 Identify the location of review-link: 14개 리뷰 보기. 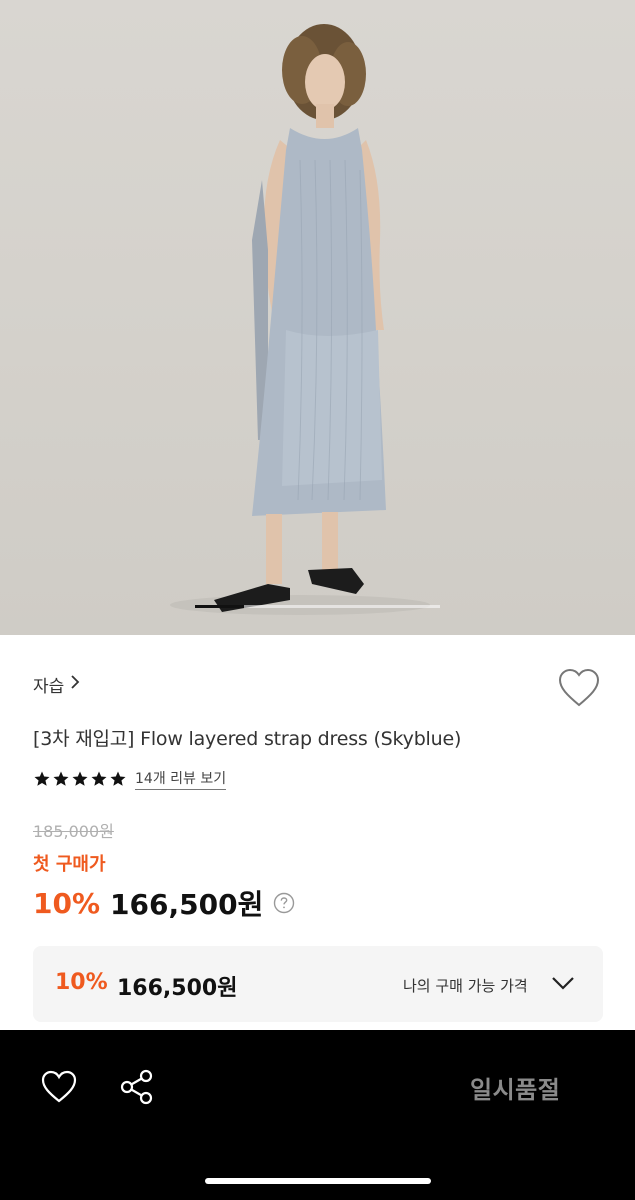
(181, 779).